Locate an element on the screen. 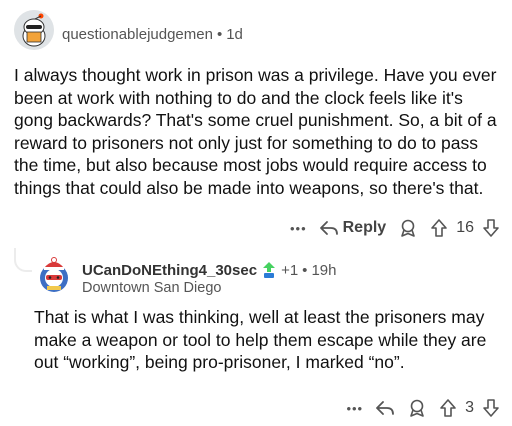 The width and height of the screenshot is (512, 426). reply-button is located at coordinates (385, 408).